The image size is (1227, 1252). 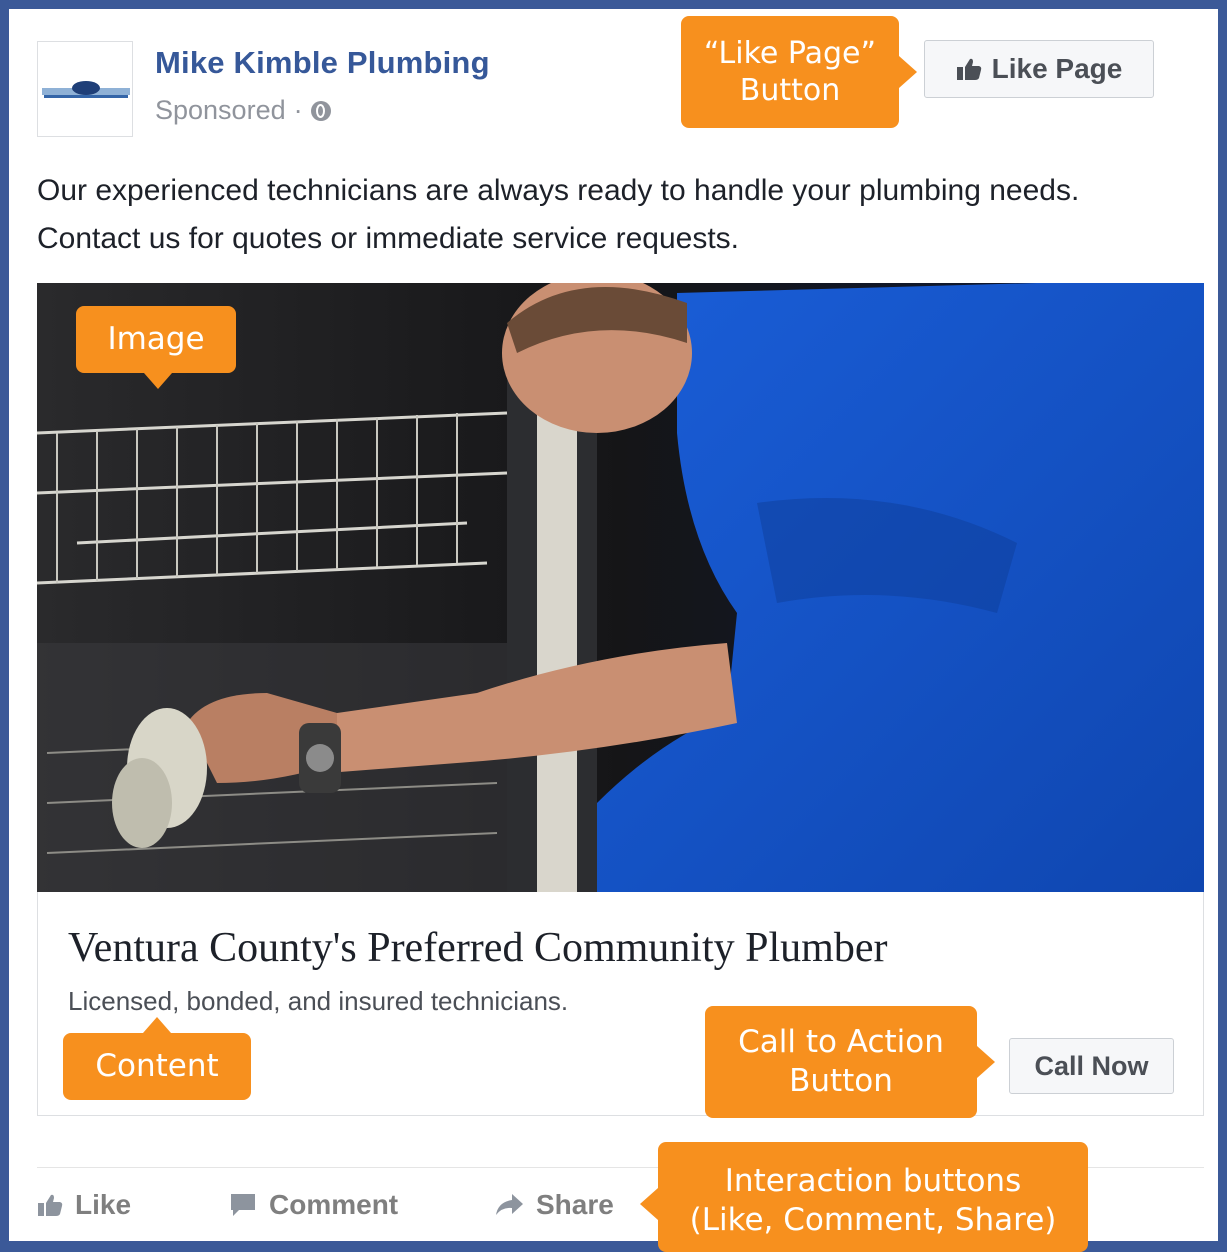 I want to click on callout-content: Content, so click(x=157, y=1058).